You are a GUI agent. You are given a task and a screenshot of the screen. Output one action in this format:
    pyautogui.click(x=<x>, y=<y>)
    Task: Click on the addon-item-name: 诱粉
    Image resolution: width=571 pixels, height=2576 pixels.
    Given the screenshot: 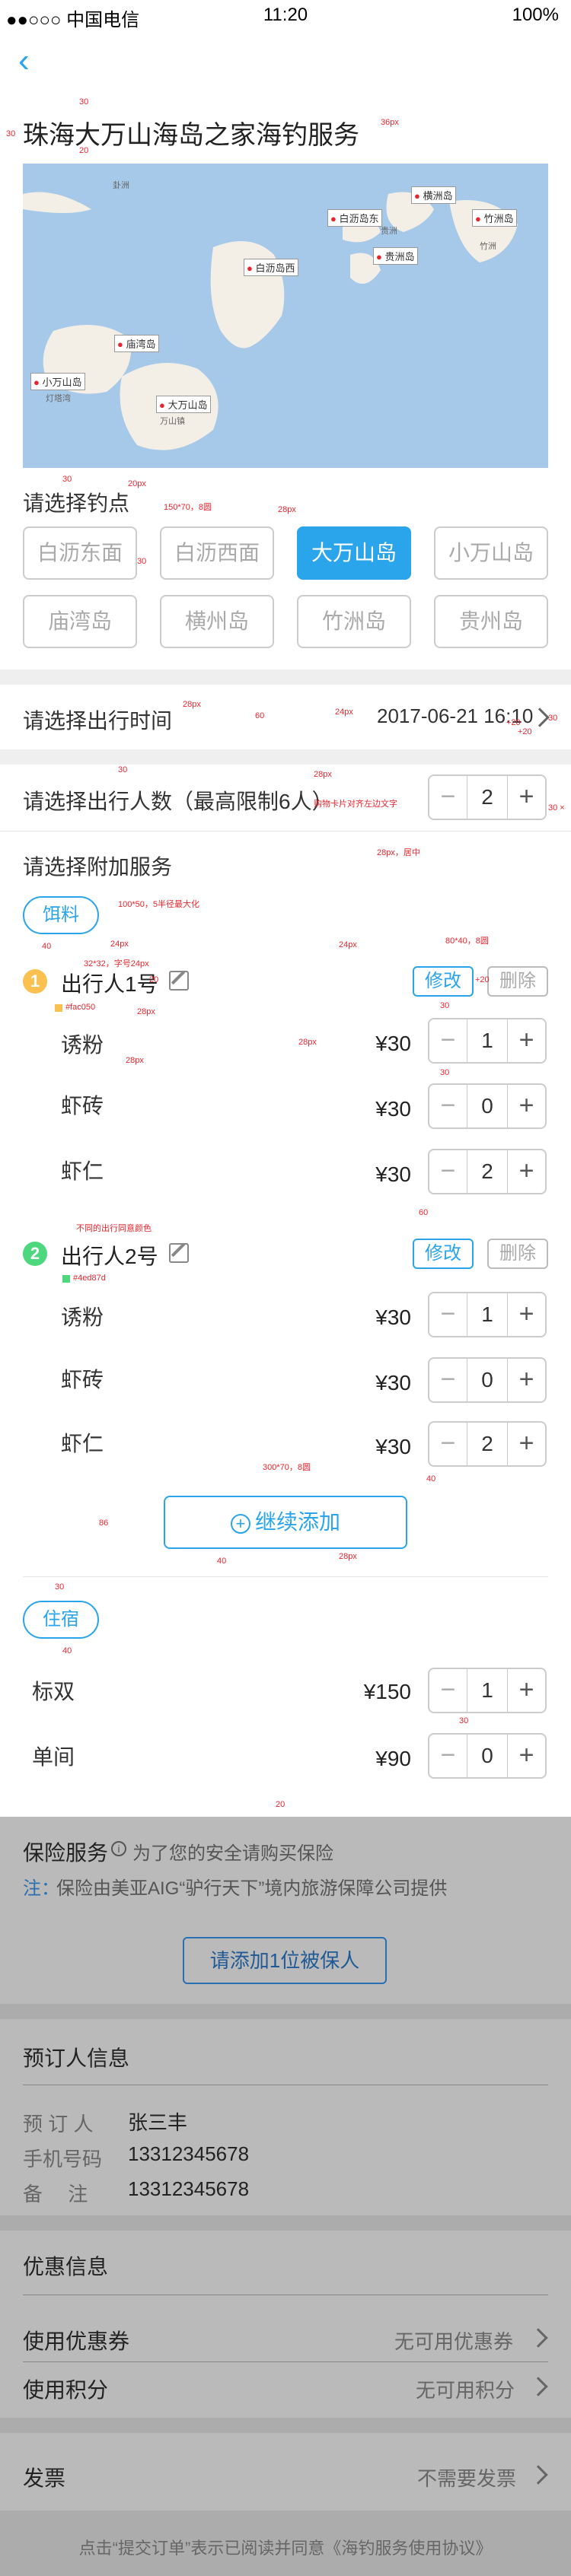 What is the action you would take?
    pyautogui.click(x=82, y=1317)
    